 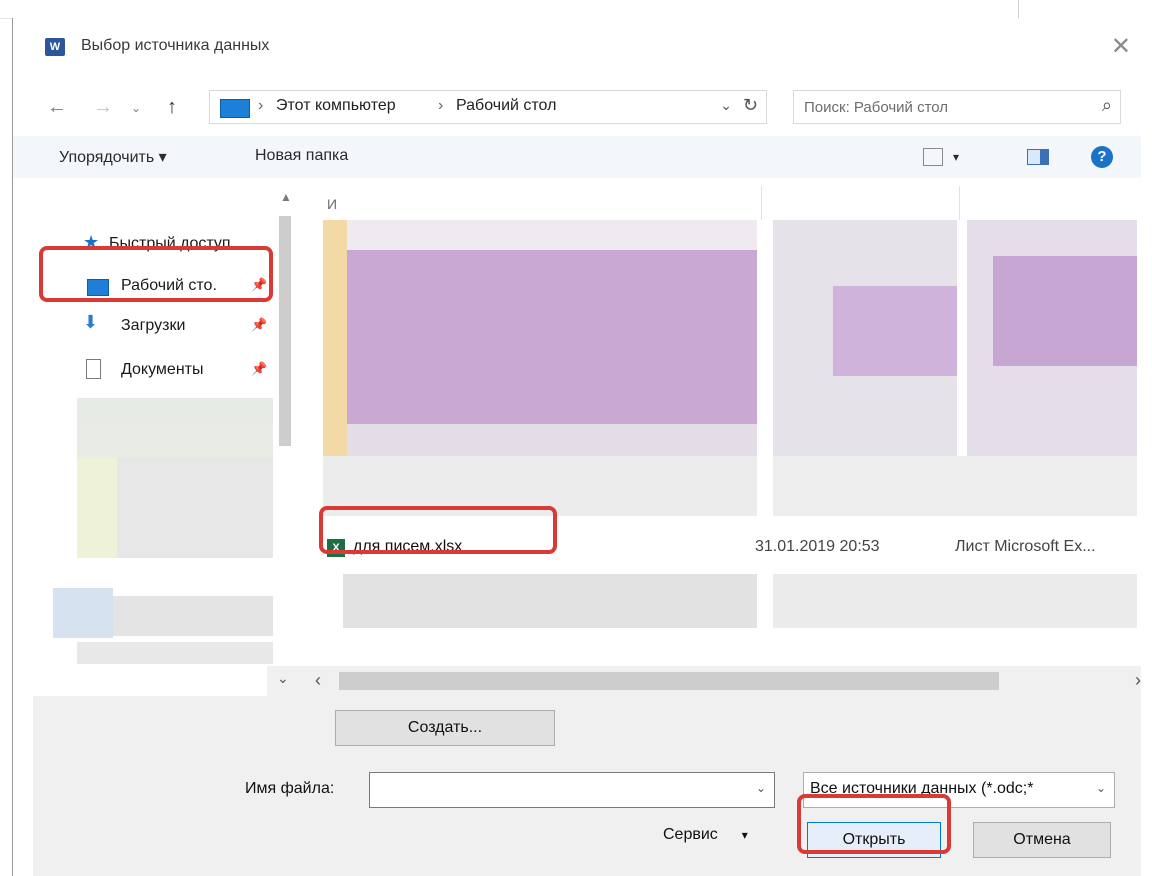 What do you see at coordinates (933, 157) in the screenshot?
I see `view-options-icon` at bounding box center [933, 157].